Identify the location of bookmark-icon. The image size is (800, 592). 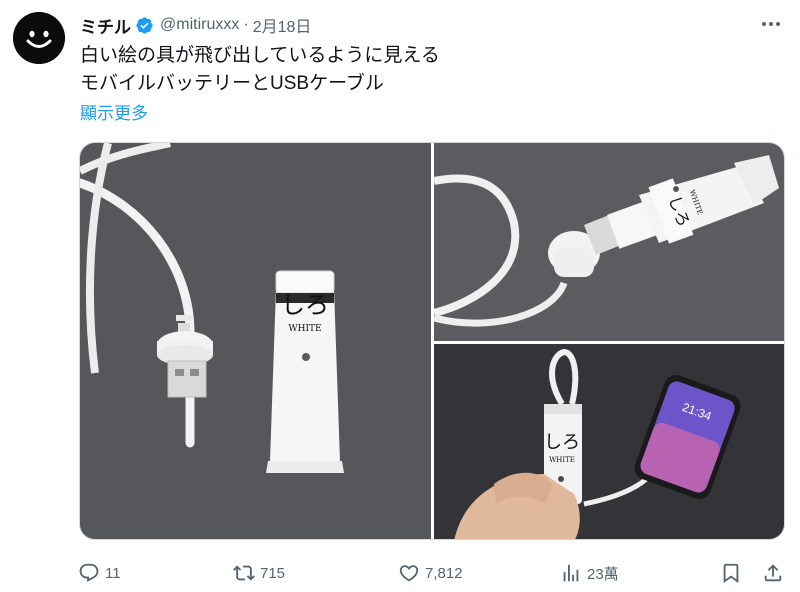
(731, 573).